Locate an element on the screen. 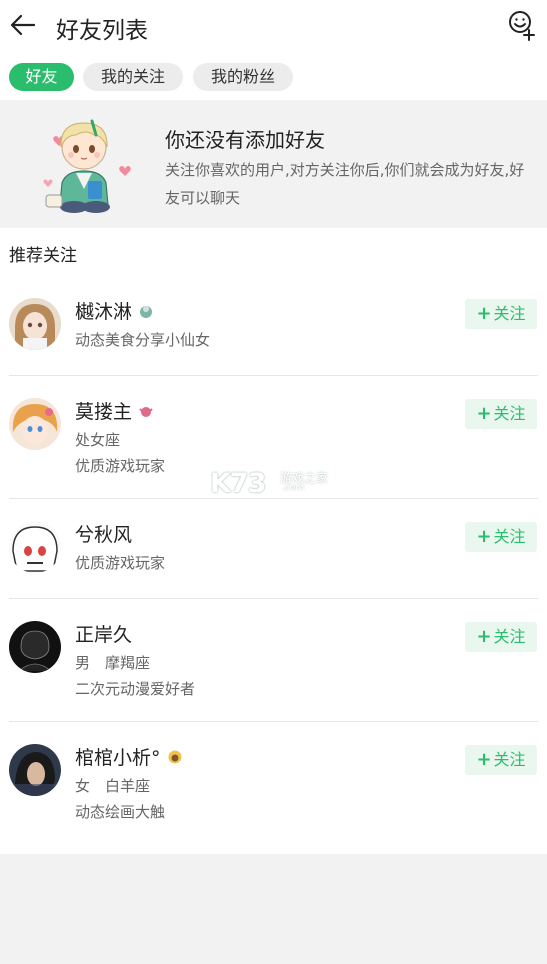  app-header: 好友列表 is located at coordinates (273, 26).